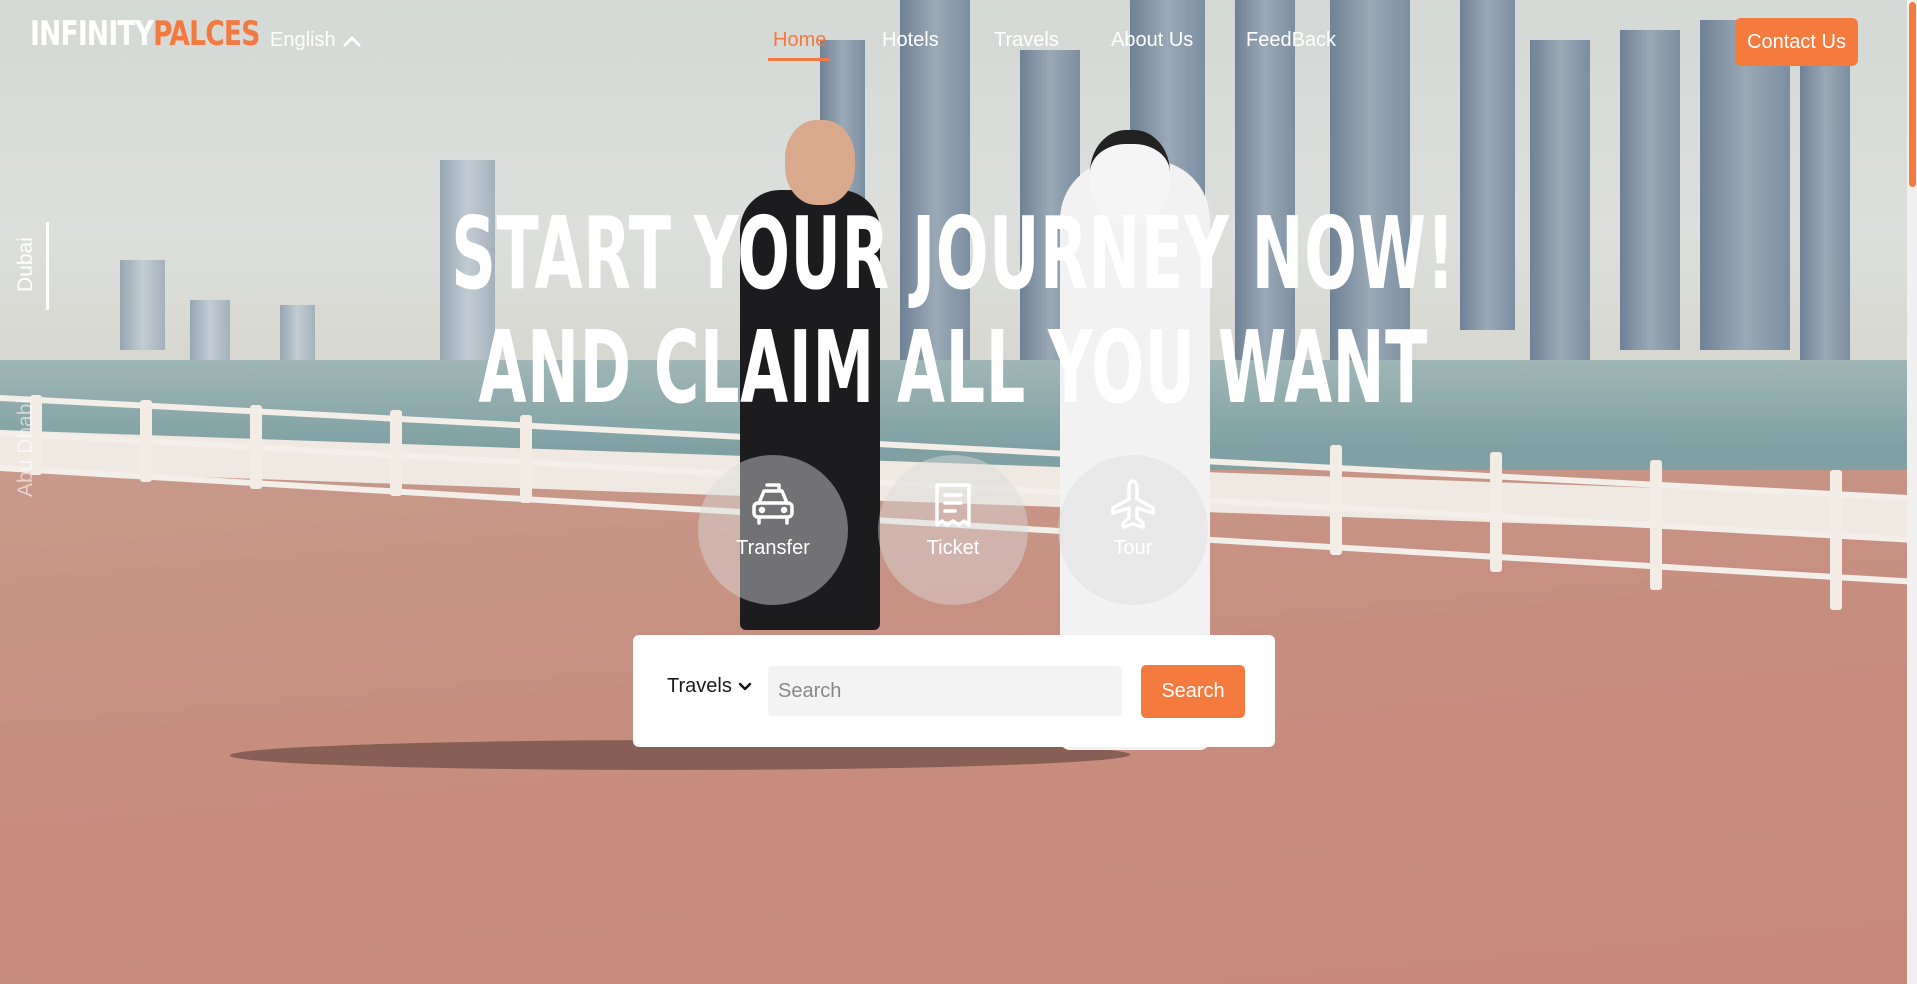 The image size is (1917, 984). I want to click on side-location-current: Dubai, so click(26, 264).